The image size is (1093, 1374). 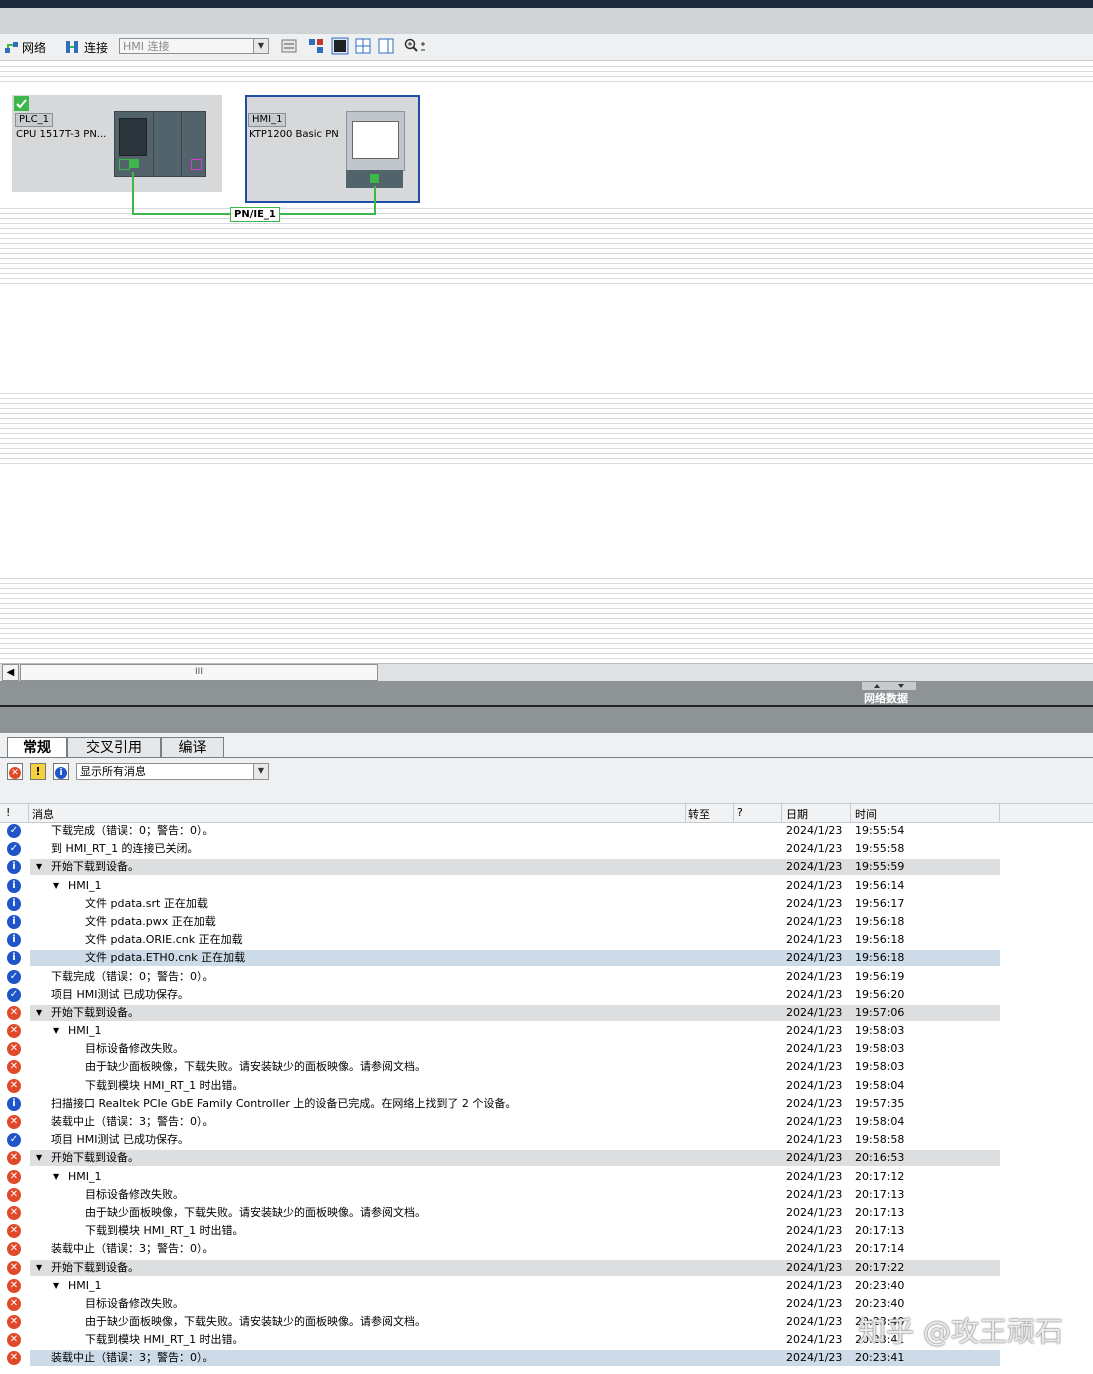 I want to click on error-filter-button: ✕, so click(x=15, y=771).